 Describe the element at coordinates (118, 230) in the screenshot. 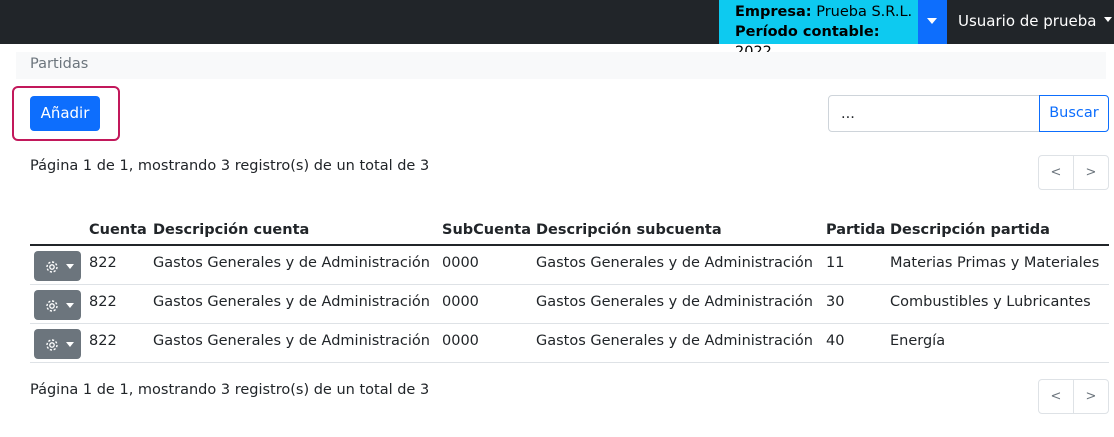

I see `column-header-cuenta: Cuenta` at that location.